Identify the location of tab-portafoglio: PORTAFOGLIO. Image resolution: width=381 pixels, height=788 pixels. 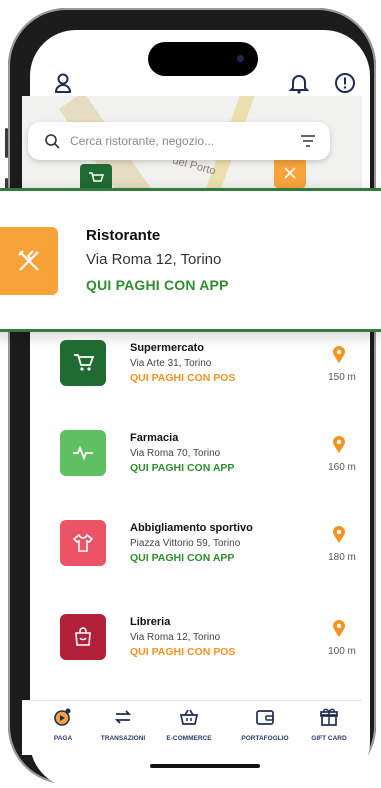
(265, 724).